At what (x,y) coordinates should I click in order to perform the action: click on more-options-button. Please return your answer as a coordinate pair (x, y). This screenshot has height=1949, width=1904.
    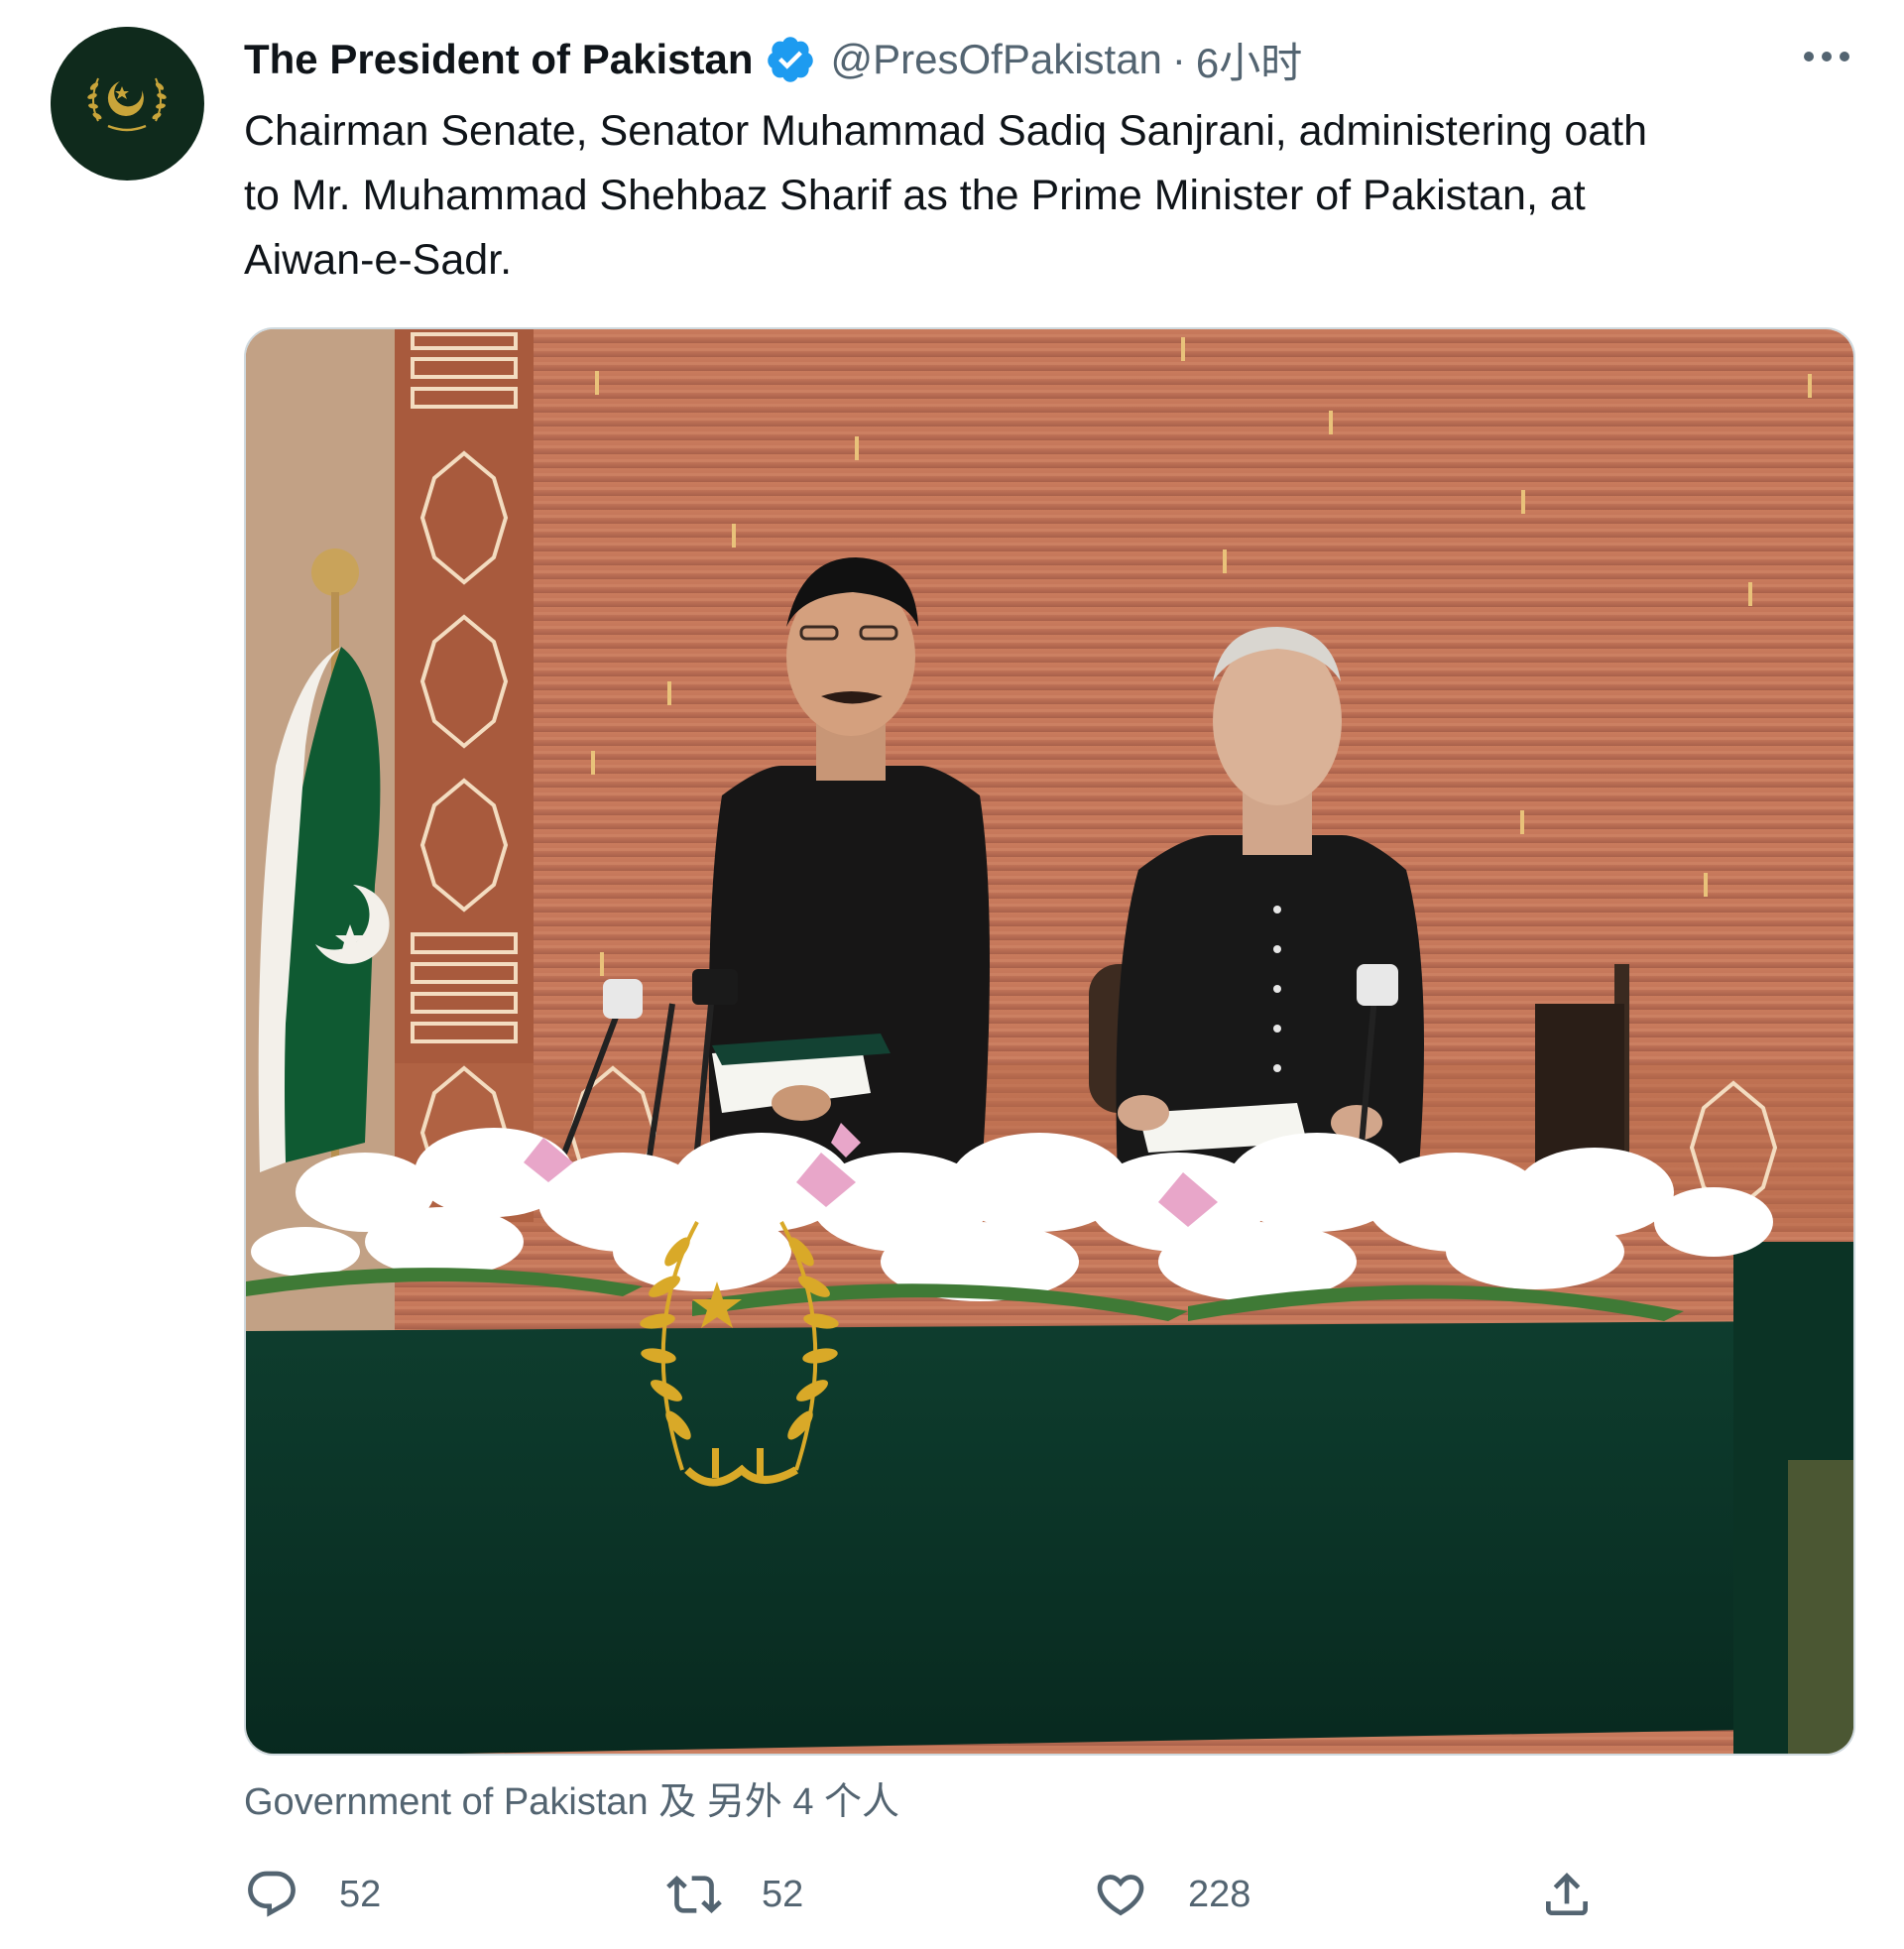
    Looking at the image, I should click on (1826, 57).